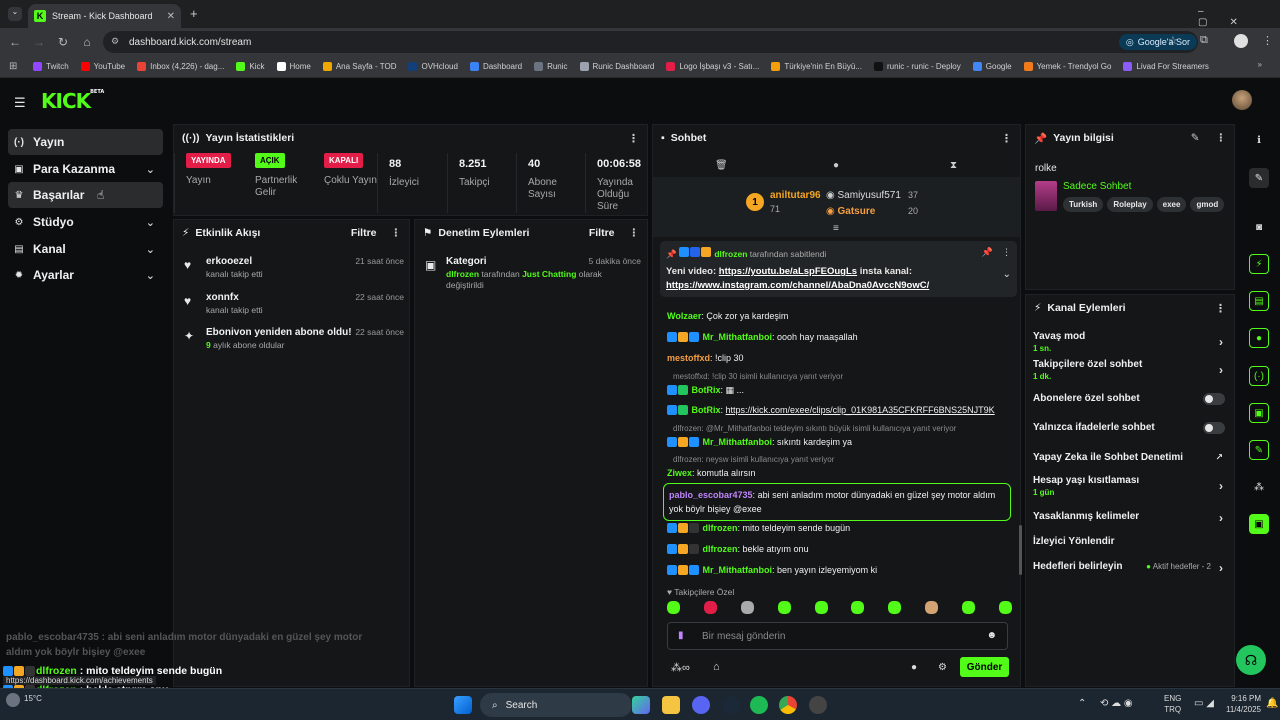 This screenshot has width=1280, height=720. I want to click on tag: exee, so click(1171, 204).